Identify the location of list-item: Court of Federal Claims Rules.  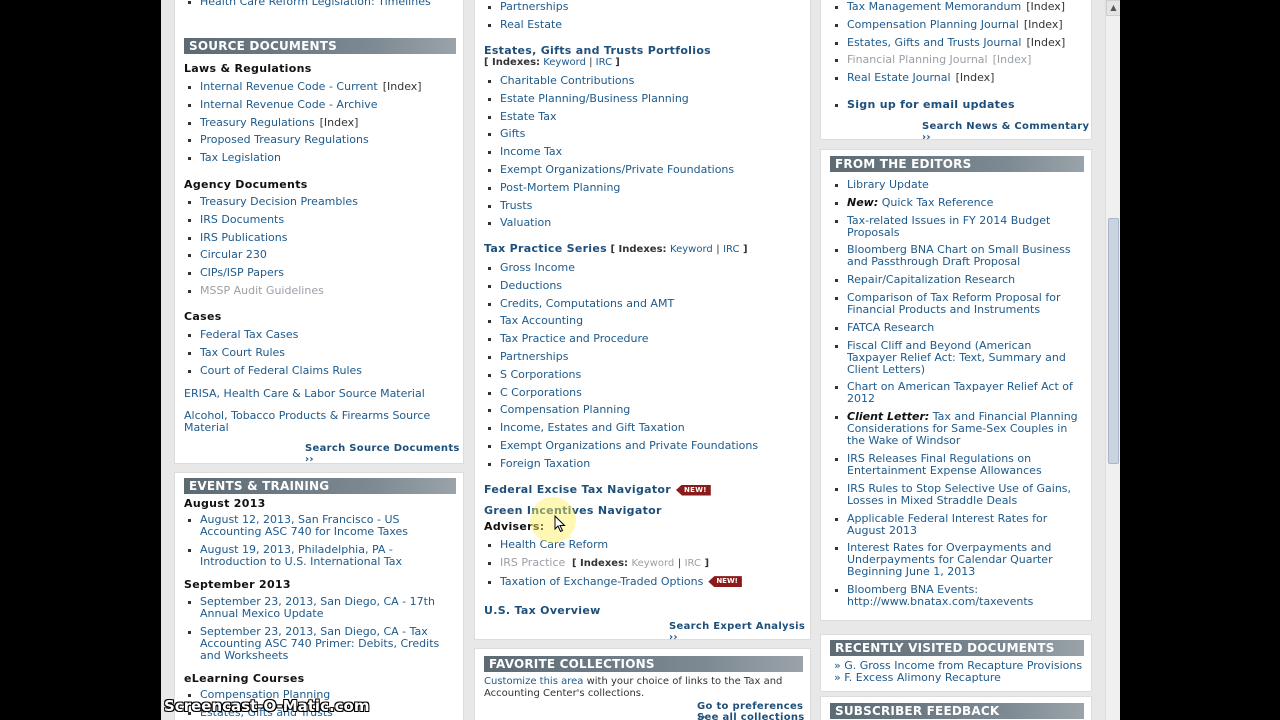
(322, 370).